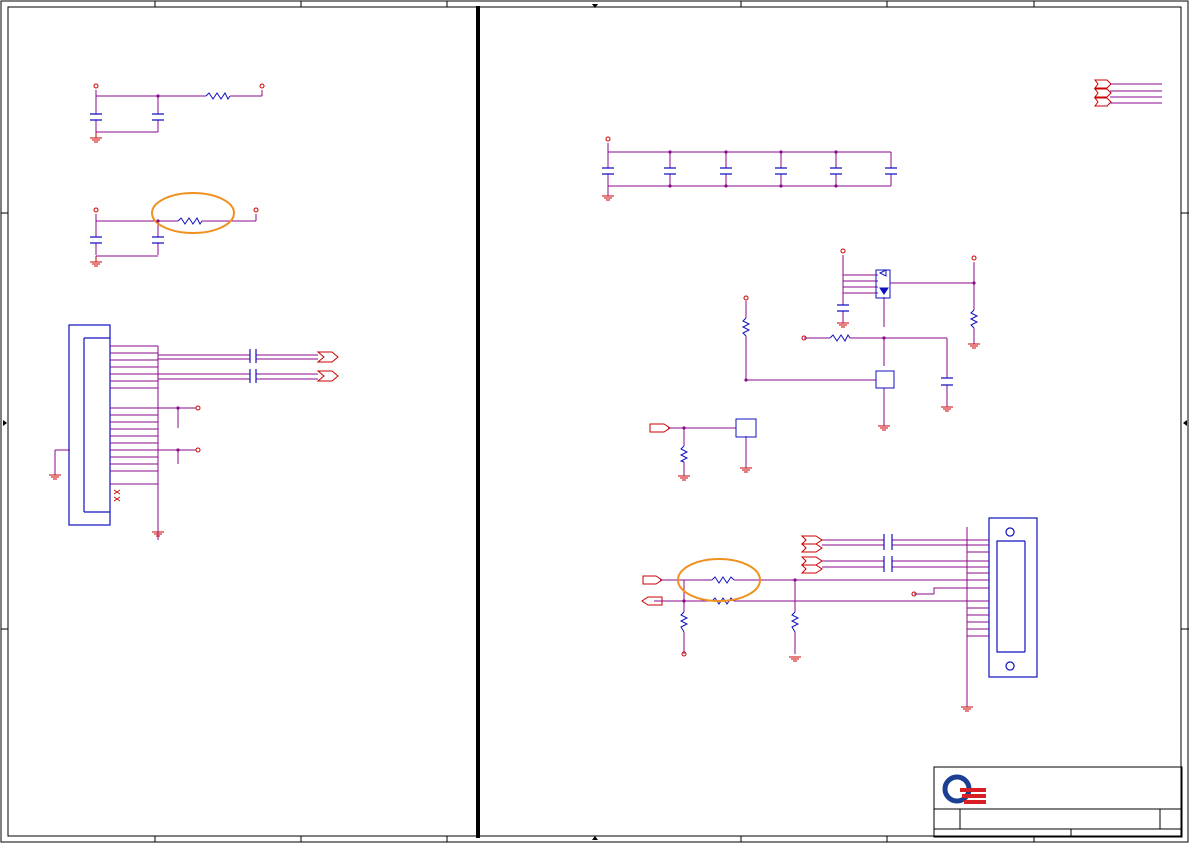 The width and height of the screenshot is (1190, 844). I want to click on connector-left-wires, so click(186, 442).